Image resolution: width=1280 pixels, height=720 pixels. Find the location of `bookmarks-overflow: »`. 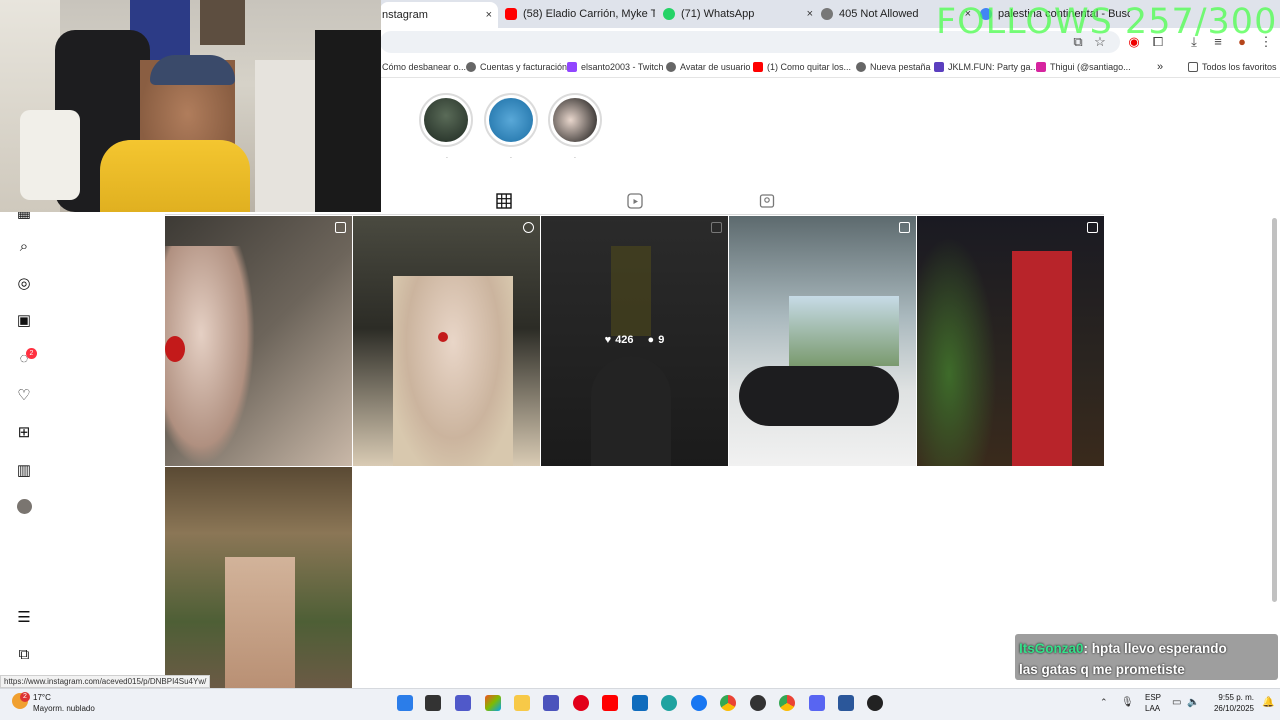

bookmarks-overflow: » is located at coordinates (1160, 67).